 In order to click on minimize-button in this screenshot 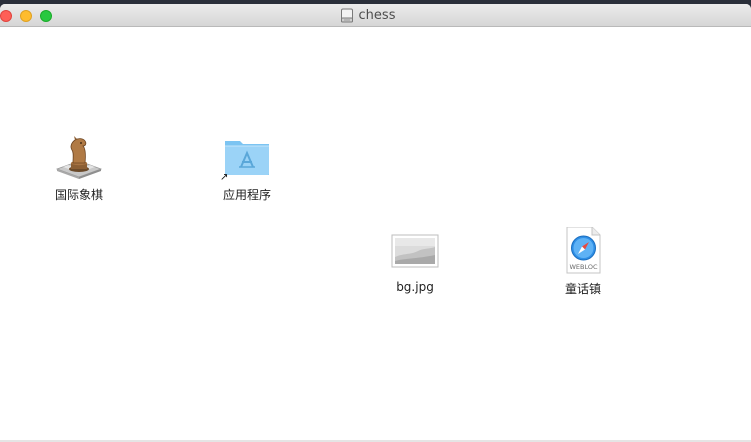, I will do `click(26, 16)`.